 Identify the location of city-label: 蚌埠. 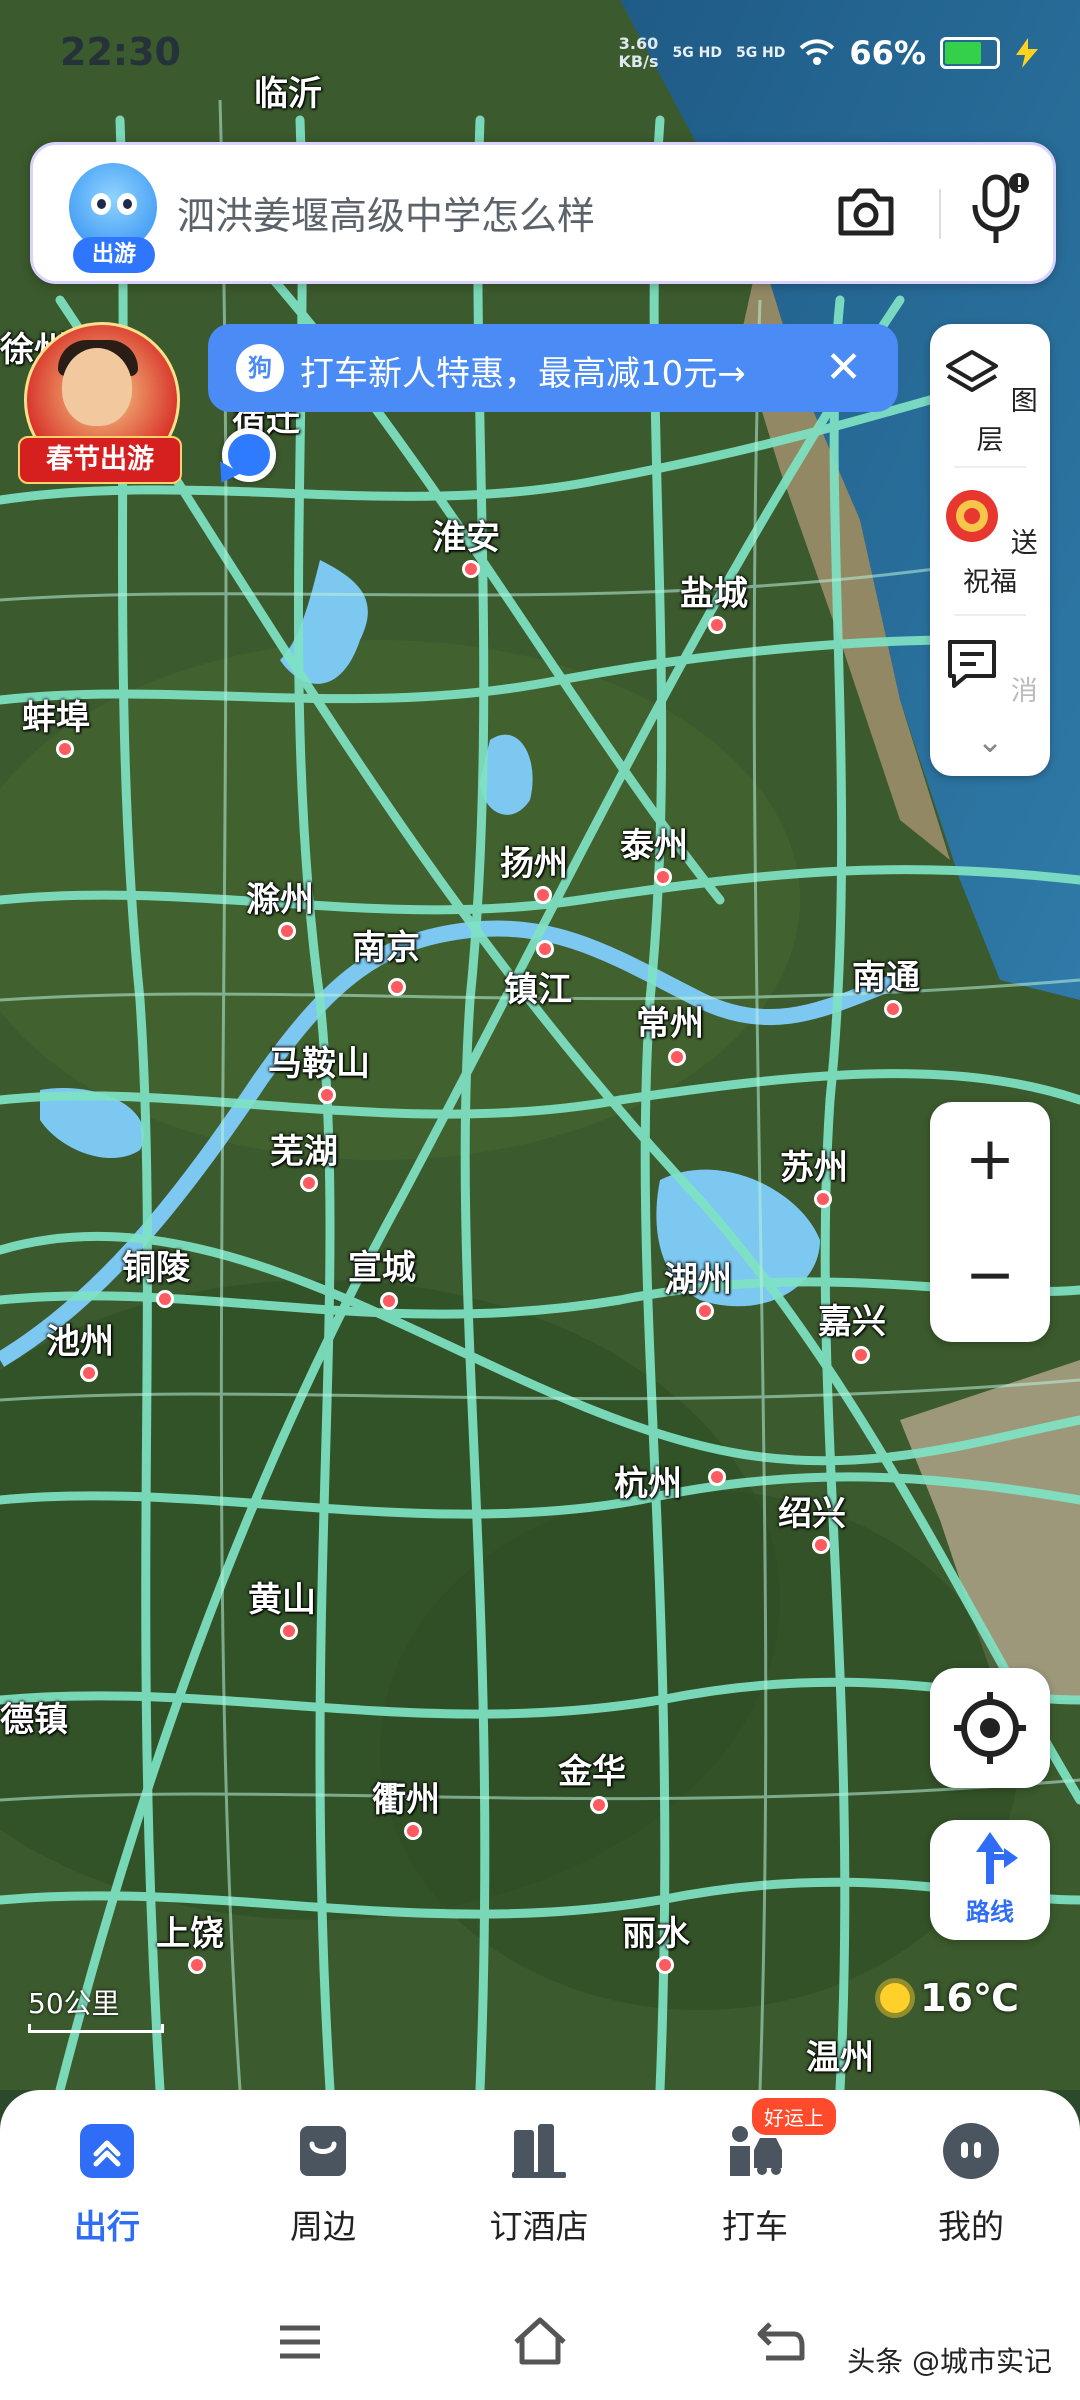
(56, 714).